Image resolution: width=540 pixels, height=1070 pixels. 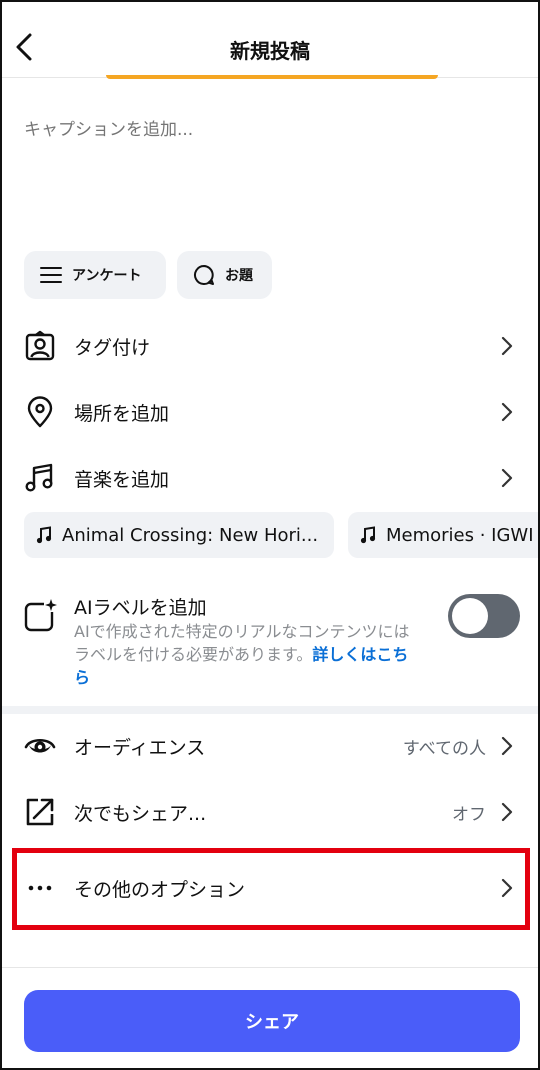 I want to click on share-button: シェア, so click(x=272, y=1021).